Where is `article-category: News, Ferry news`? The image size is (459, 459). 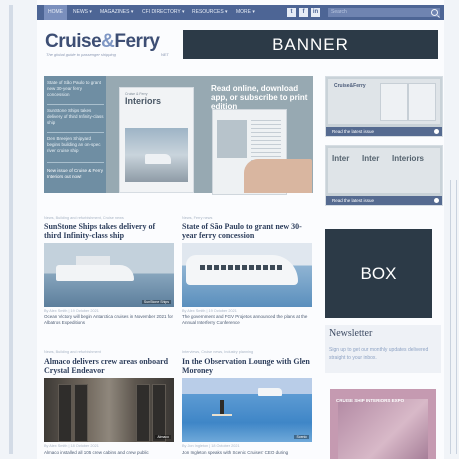
article-category: News, Ferry news is located at coordinates (197, 218).